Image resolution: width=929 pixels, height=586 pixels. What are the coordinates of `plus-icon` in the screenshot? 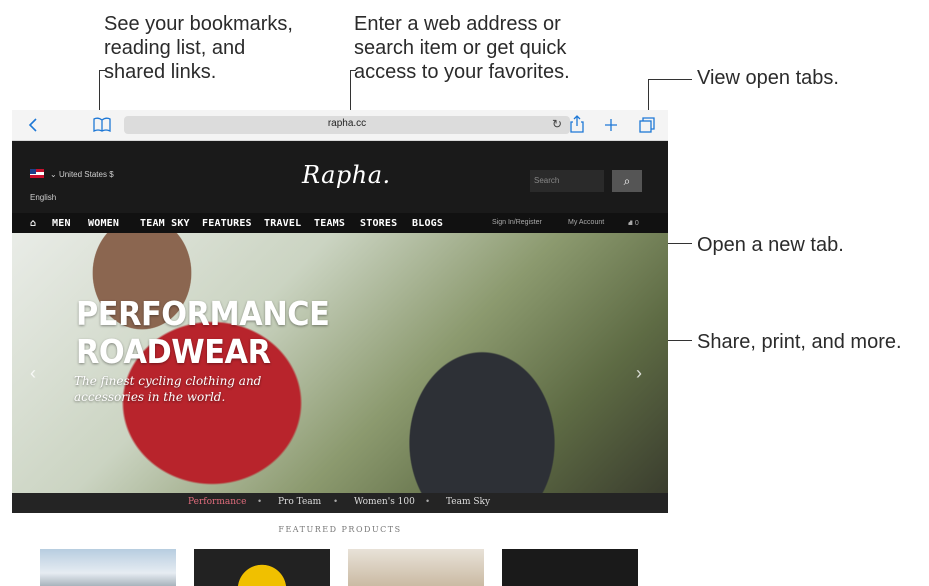 It's located at (611, 125).